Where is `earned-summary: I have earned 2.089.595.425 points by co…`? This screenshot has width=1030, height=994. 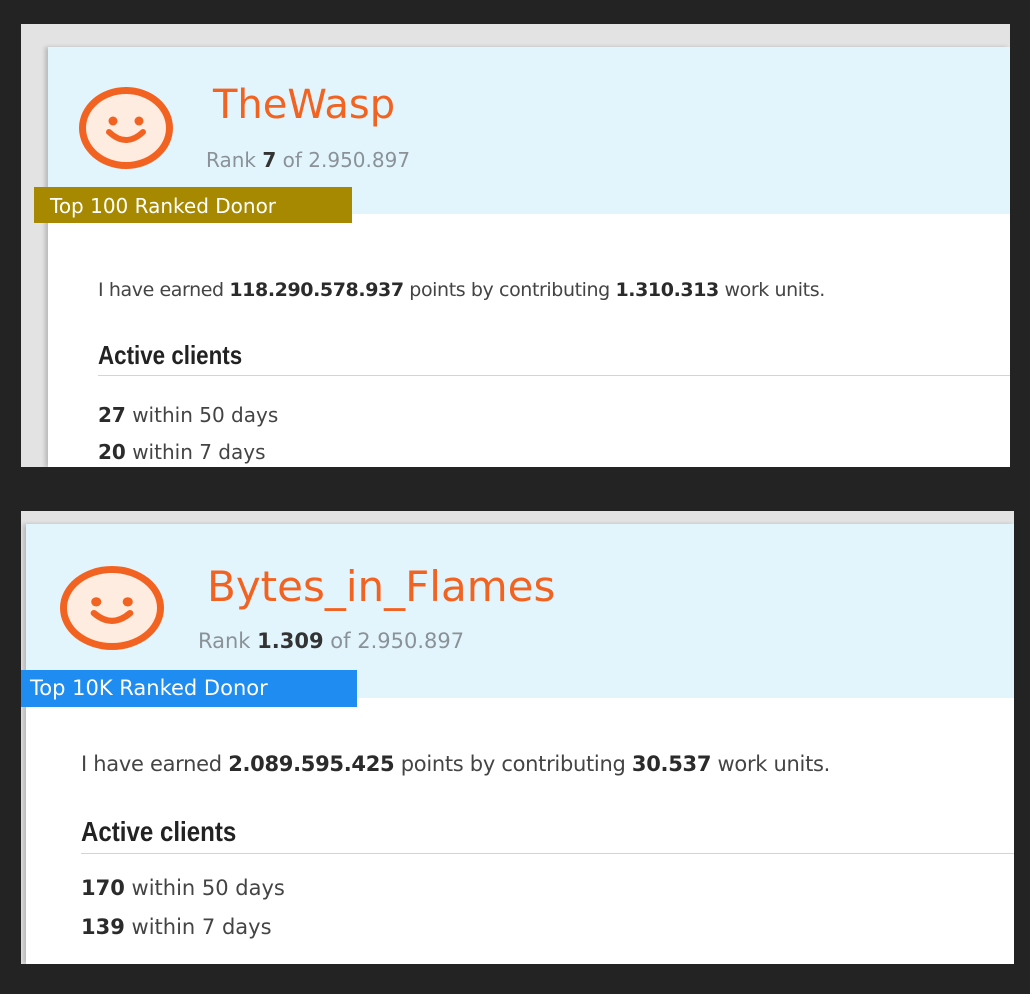
earned-summary: I have earned 2.089.595.425 points by co… is located at coordinates (456, 764).